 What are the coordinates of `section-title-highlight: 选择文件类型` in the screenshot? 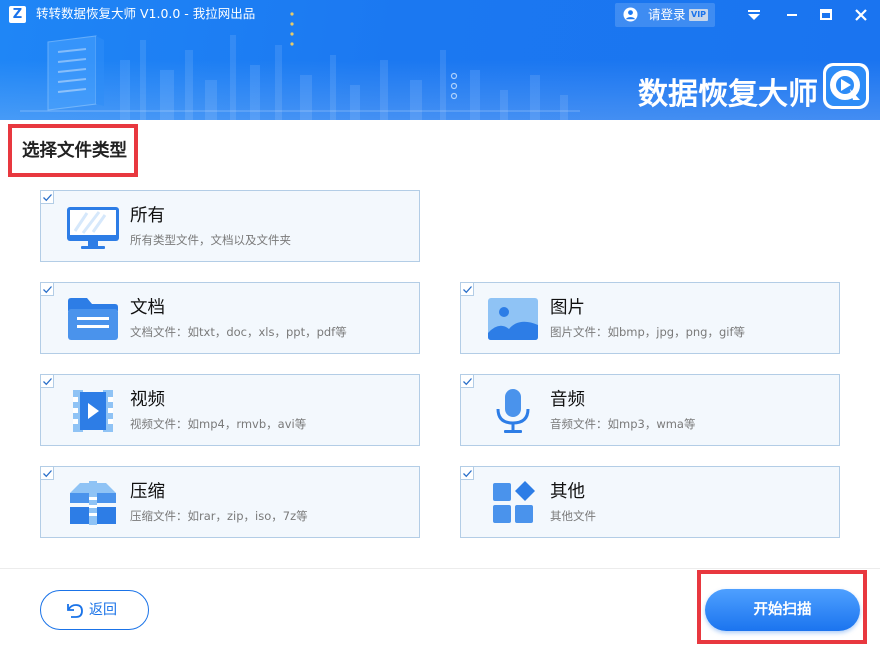 It's located at (73, 150).